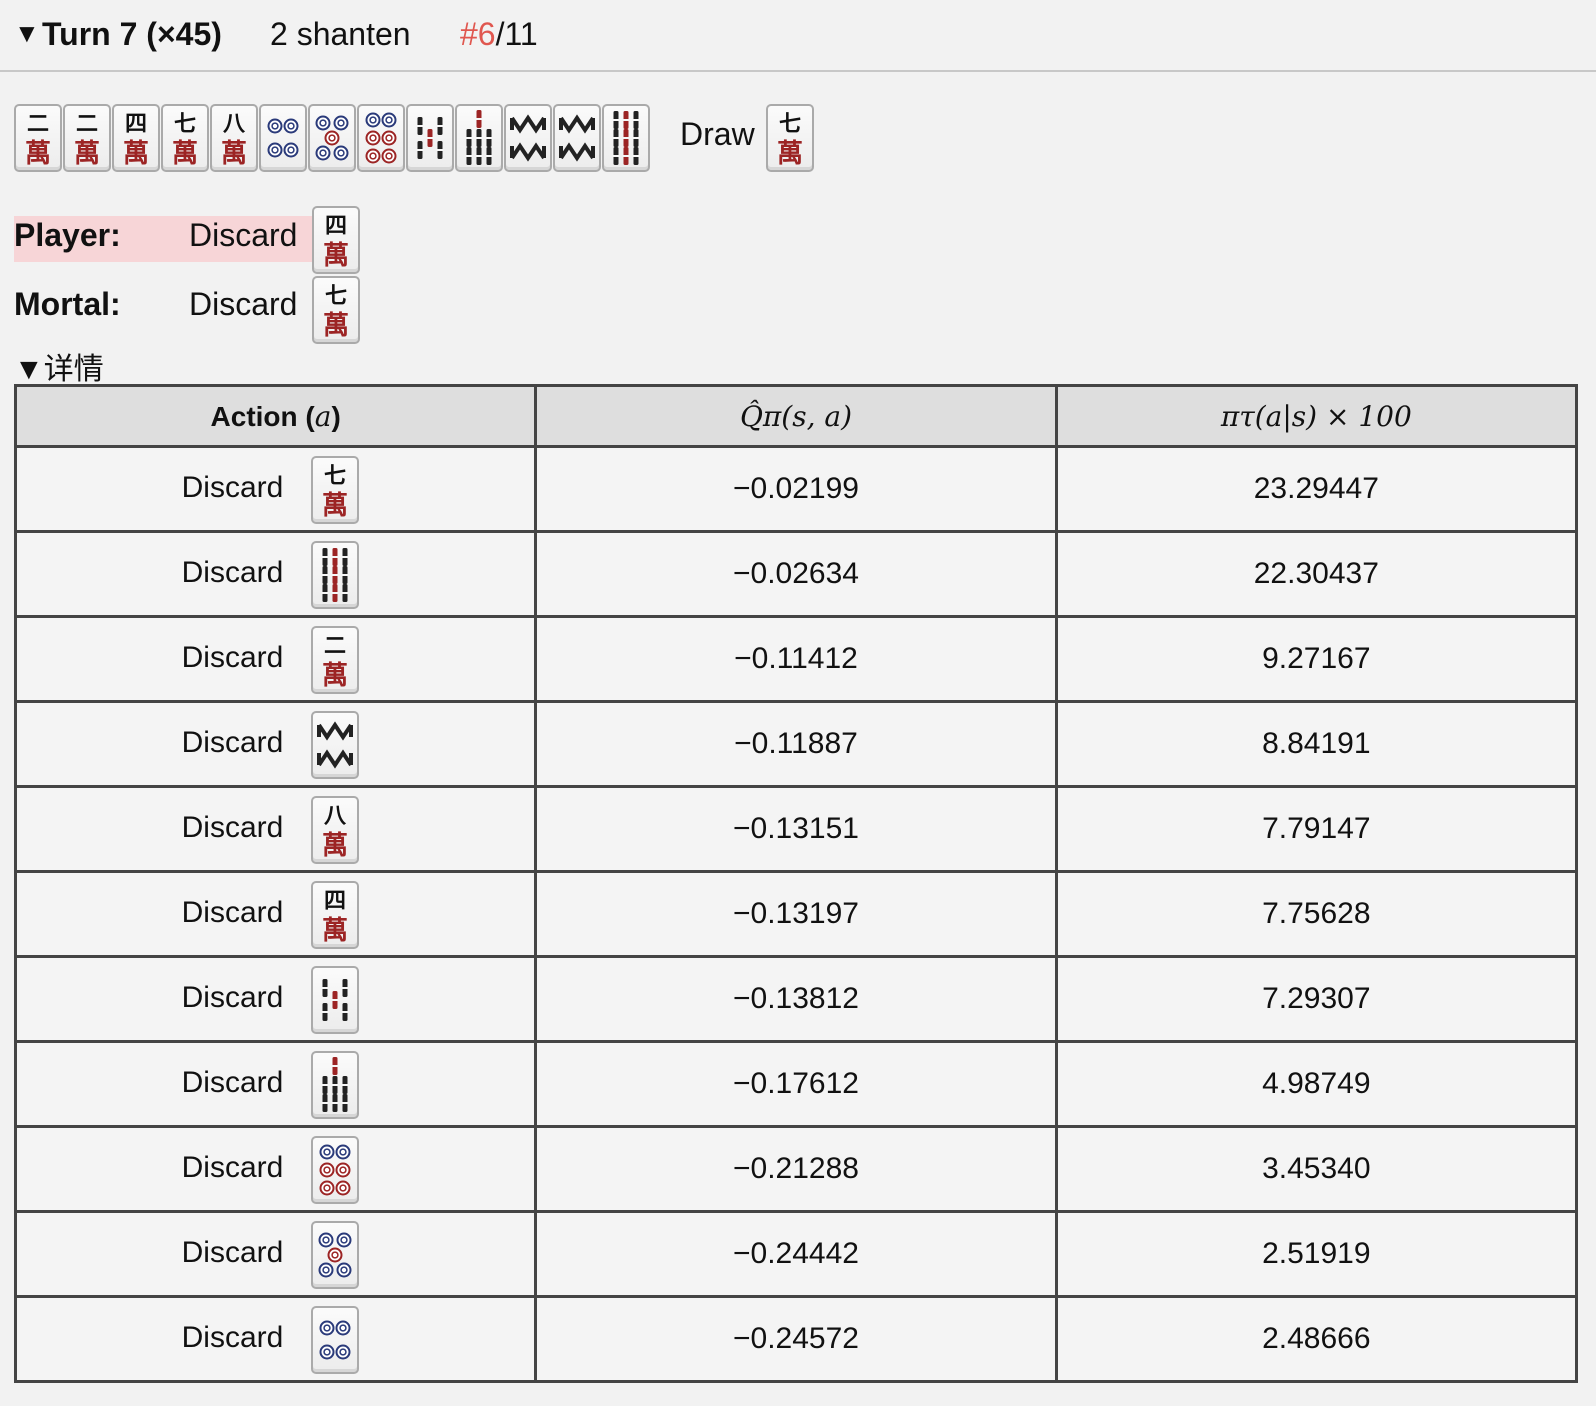 The image size is (1596, 1406). What do you see at coordinates (1316, 1084) in the screenshot?
I see `policy-cell: 4.98749` at bounding box center [1316, 1084].